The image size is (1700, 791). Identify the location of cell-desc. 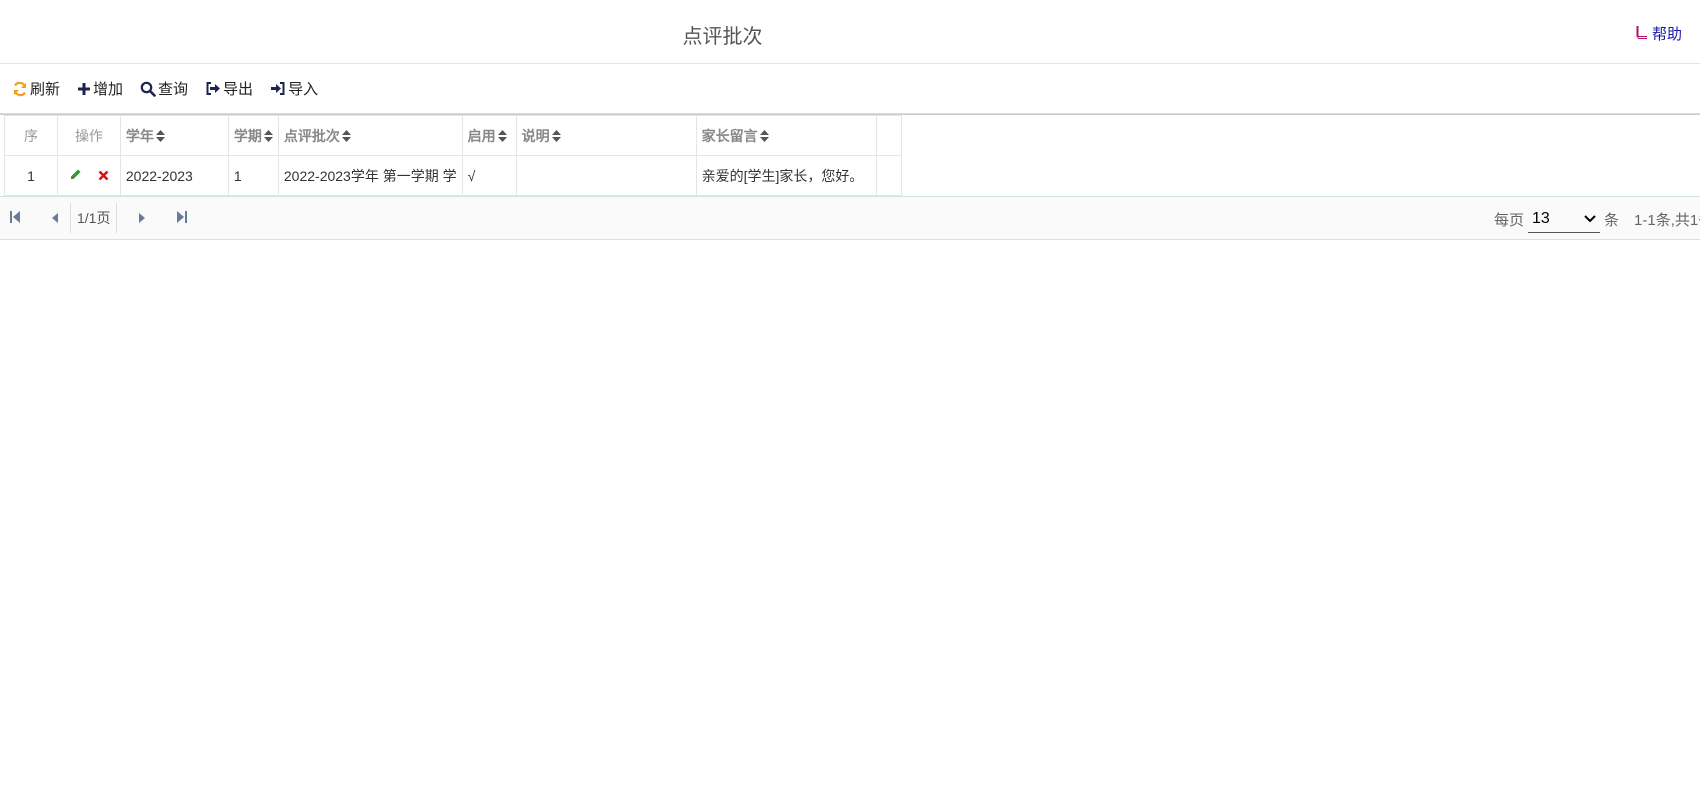
(606, 175).